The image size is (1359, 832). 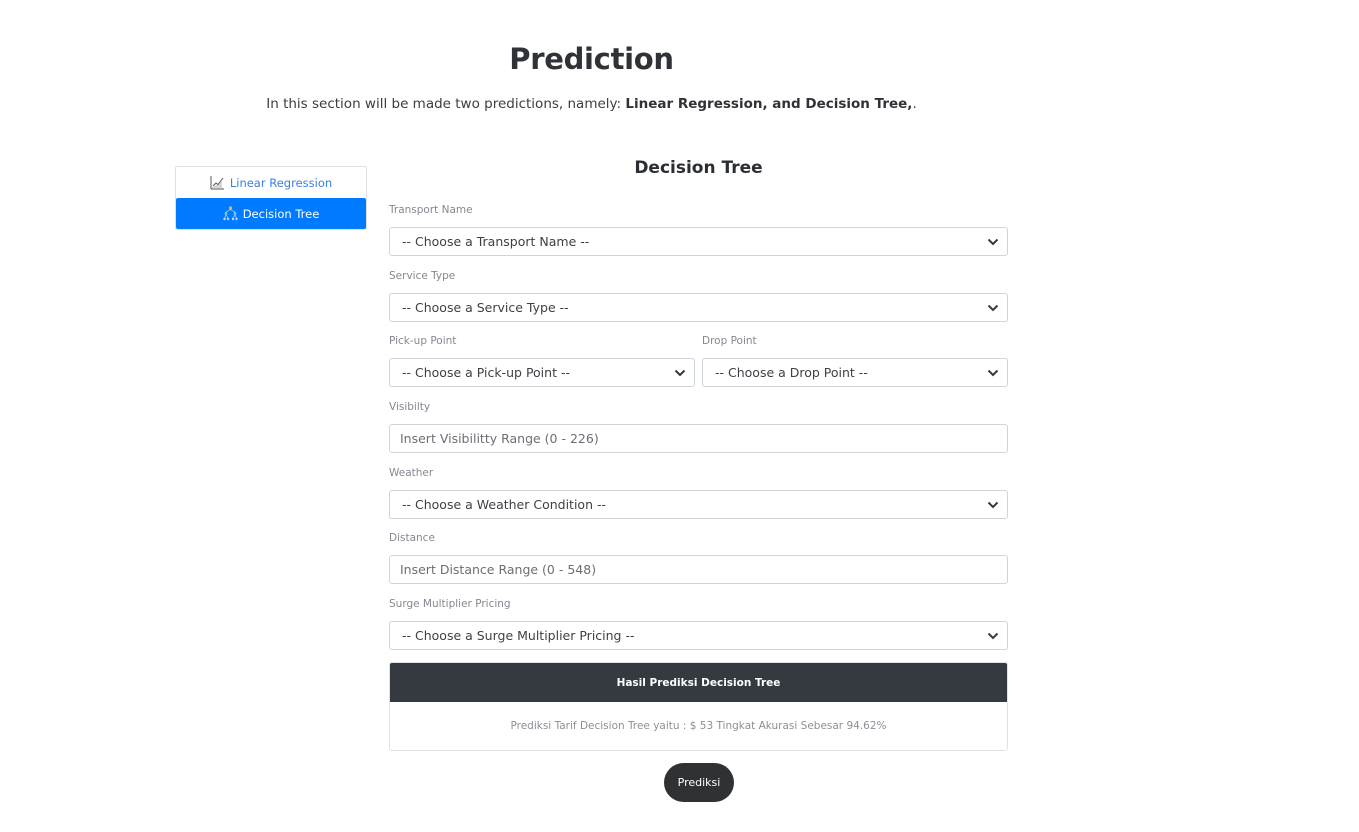 What do you see at coordinates (217, 182) in the screenshot?
I see `line-chart-icon` at bounding box center [217, 182].